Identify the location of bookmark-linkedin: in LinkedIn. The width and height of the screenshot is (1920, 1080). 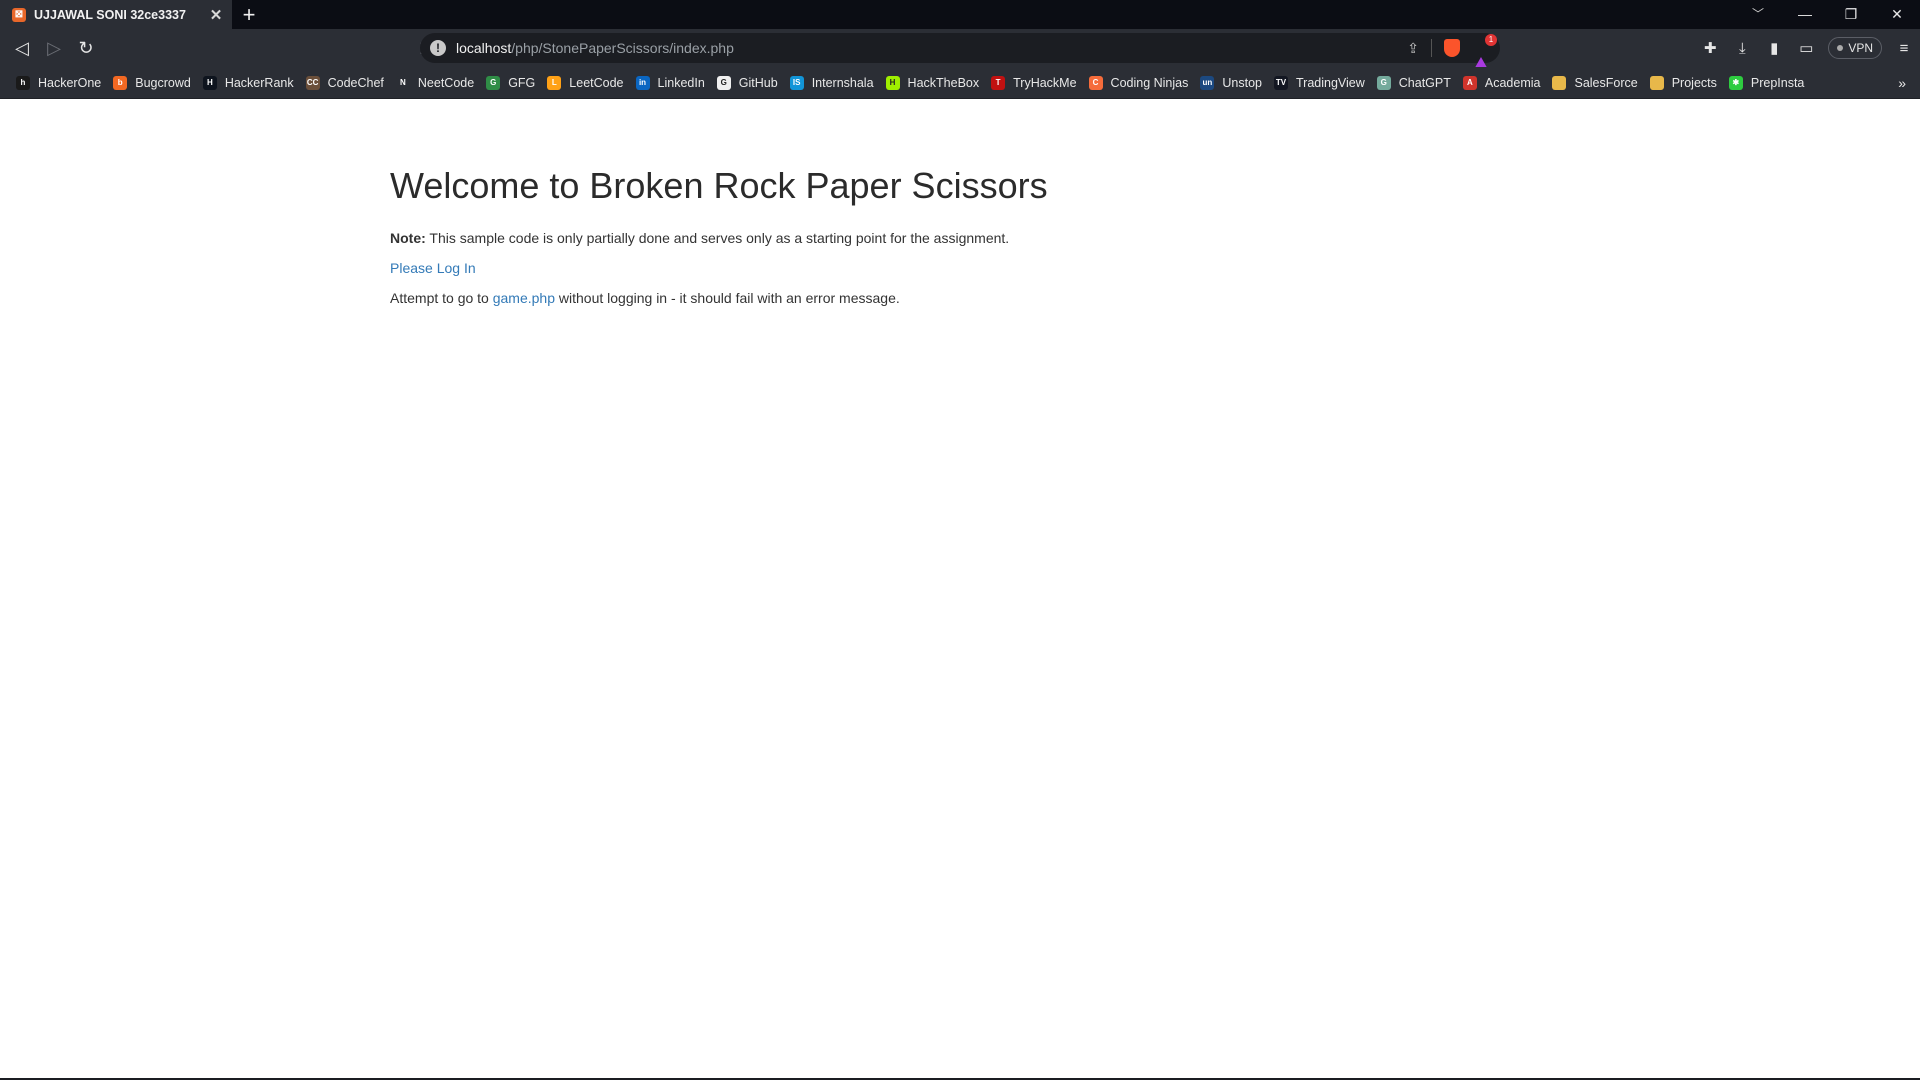
(670, 83).